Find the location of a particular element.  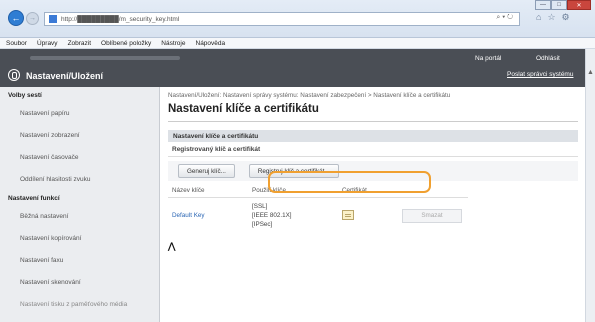

section-header: Nastavení klíče a certifikátu is located at coordinates (373, 136).